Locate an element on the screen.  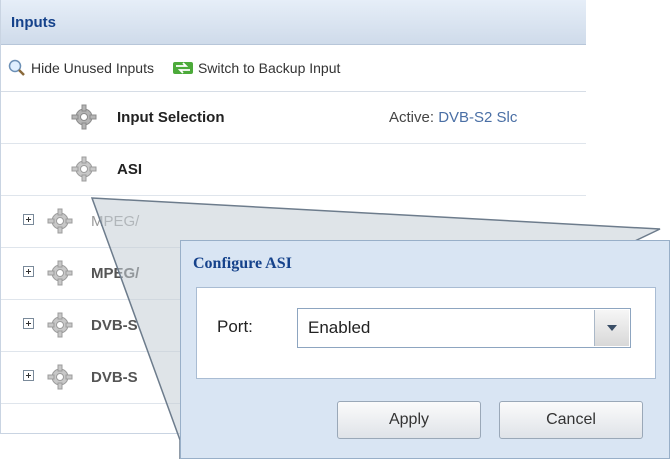
port-select-value: Enabled is located at coordinates (339, 327).